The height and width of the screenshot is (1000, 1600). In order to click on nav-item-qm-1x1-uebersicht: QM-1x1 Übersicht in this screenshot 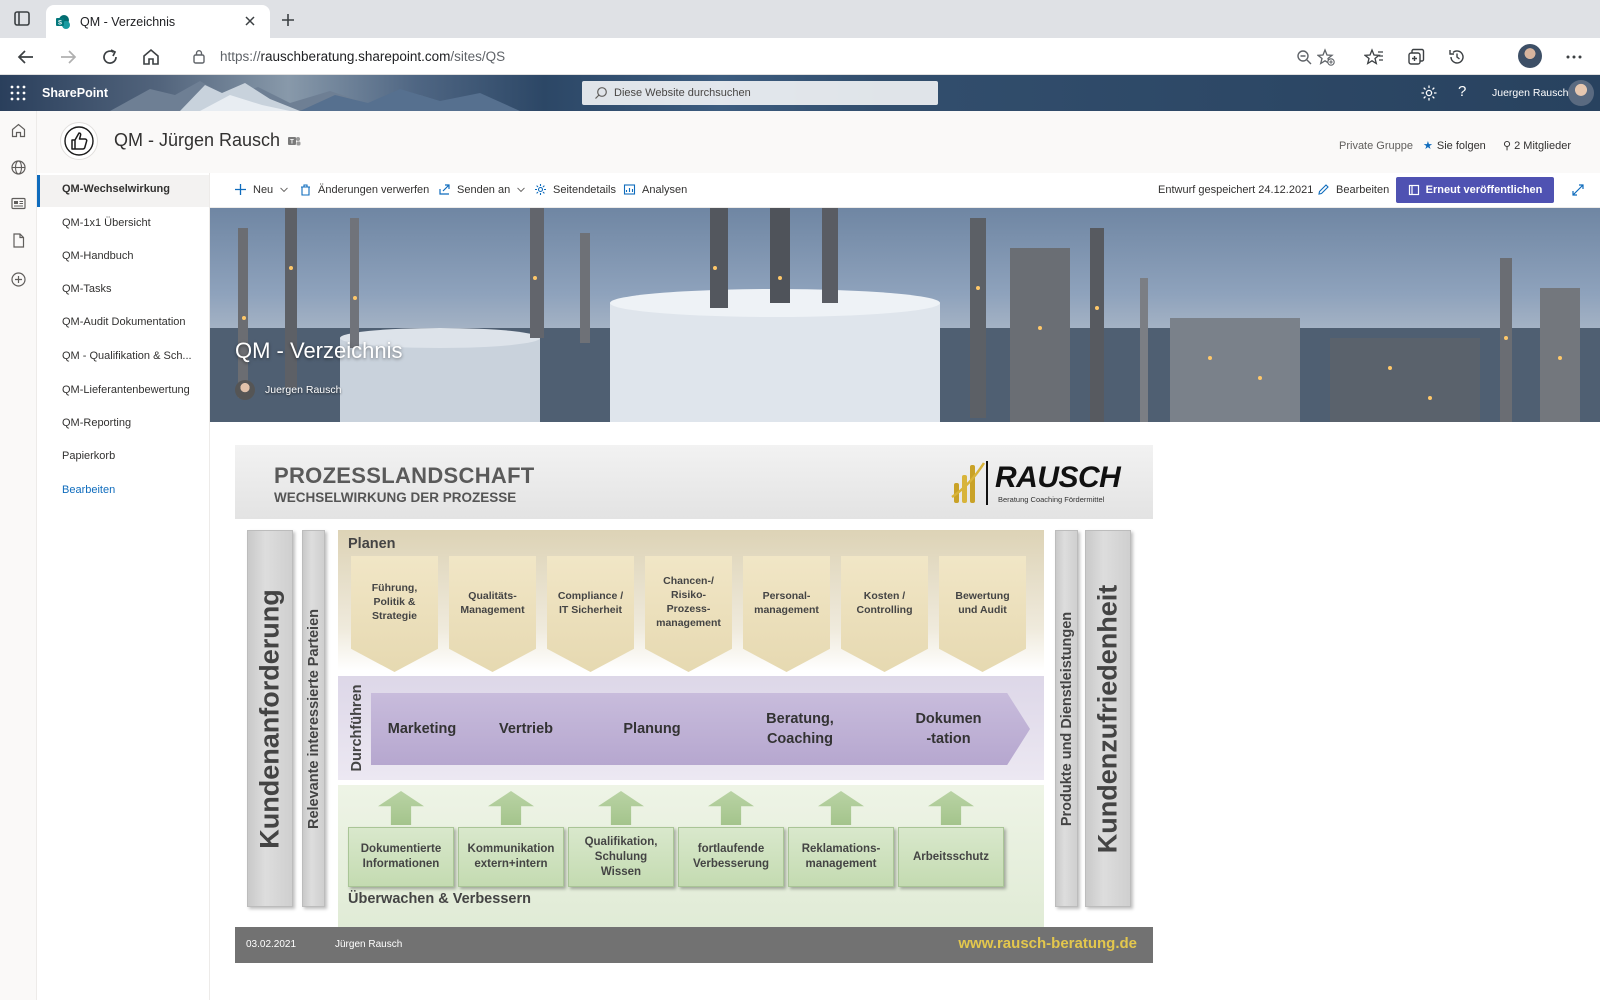, I will do `click(123, 225)`.